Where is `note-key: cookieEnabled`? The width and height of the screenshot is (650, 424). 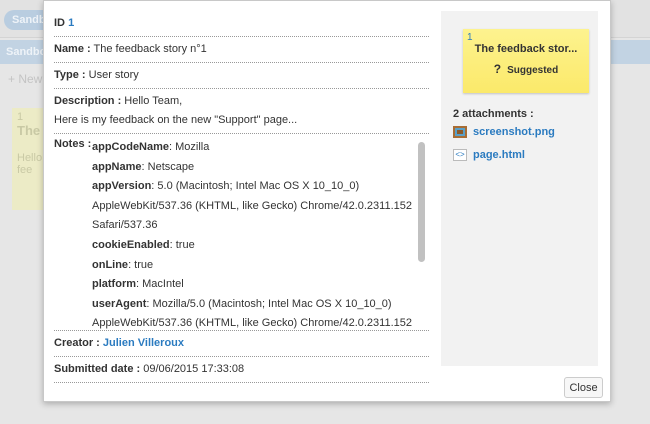
note-key: cookieEnabled is located at coordinates (131, 244).